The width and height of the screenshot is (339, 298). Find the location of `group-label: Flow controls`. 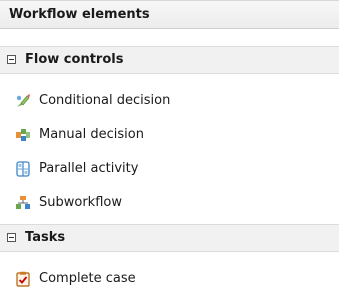

group-label: Flow controls is located at coordinates (74, 59).